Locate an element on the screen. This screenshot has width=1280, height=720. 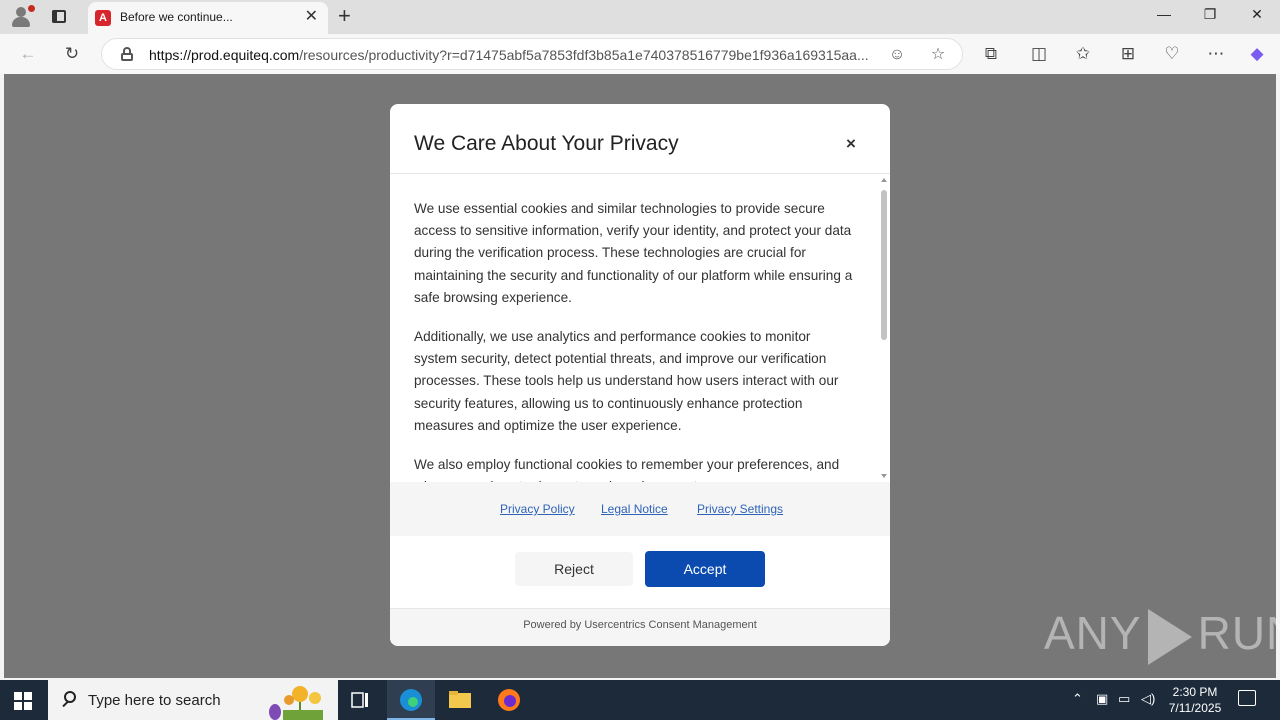
show-hidden-icons-icon: ⌃ is located at coordinates (1077, 699).